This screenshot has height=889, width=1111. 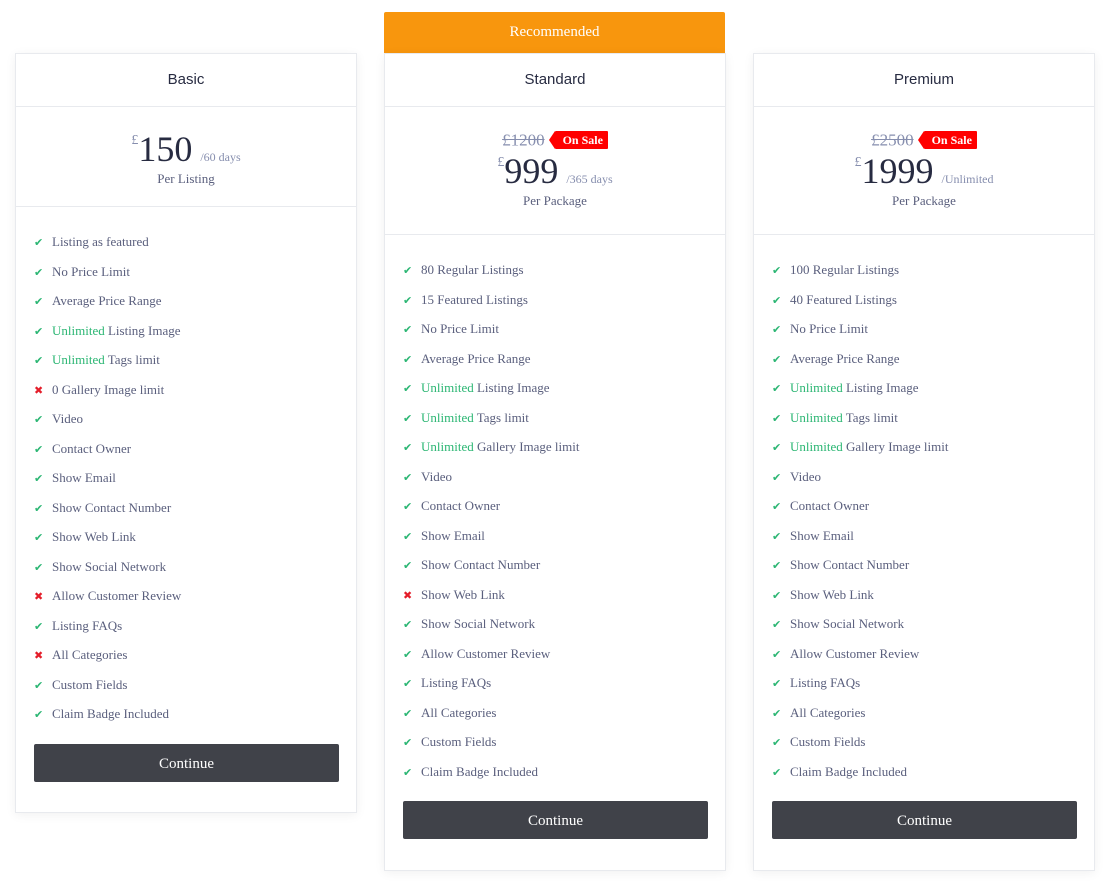 What do you see at coordinates (555, 171) in the screenshot?
I see `price-row: £999/365 days` at bounding box center [555, 171].